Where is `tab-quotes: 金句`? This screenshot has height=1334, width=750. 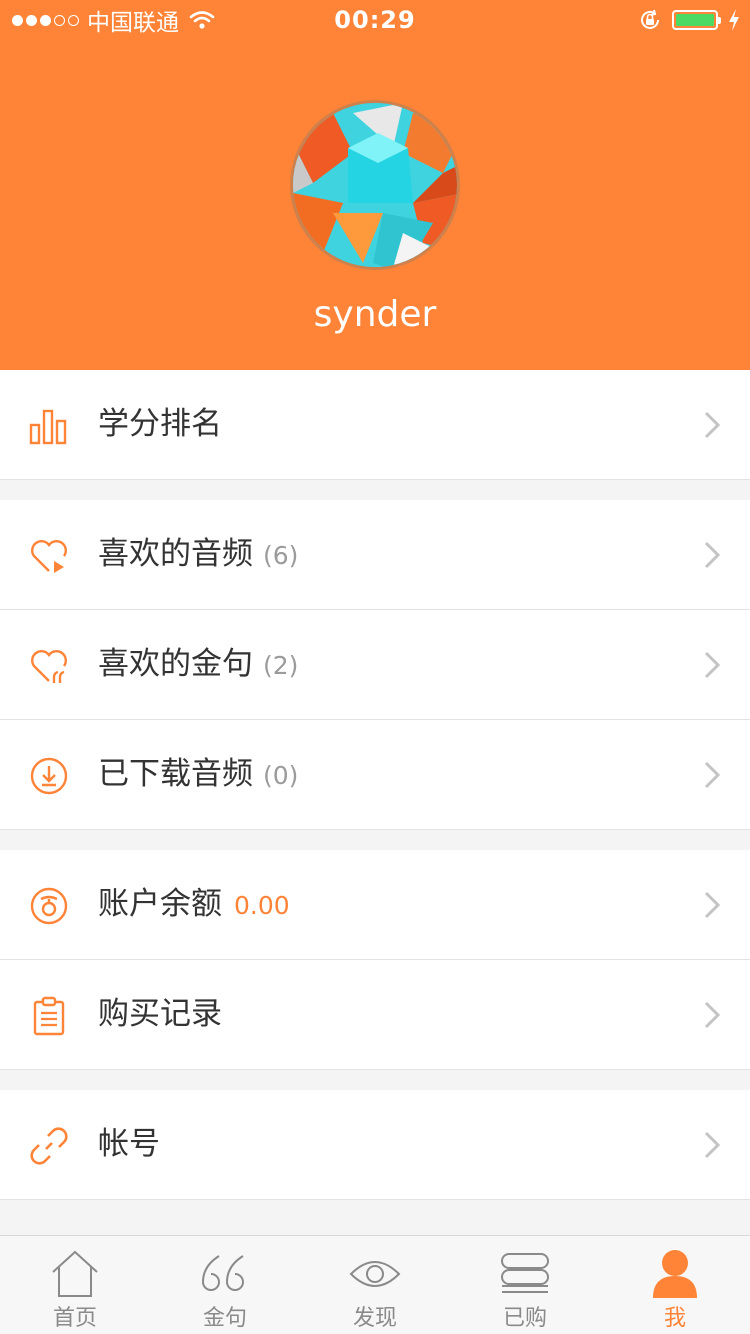
tab-quotes: 金句 is located at coordinates (225, 1285).